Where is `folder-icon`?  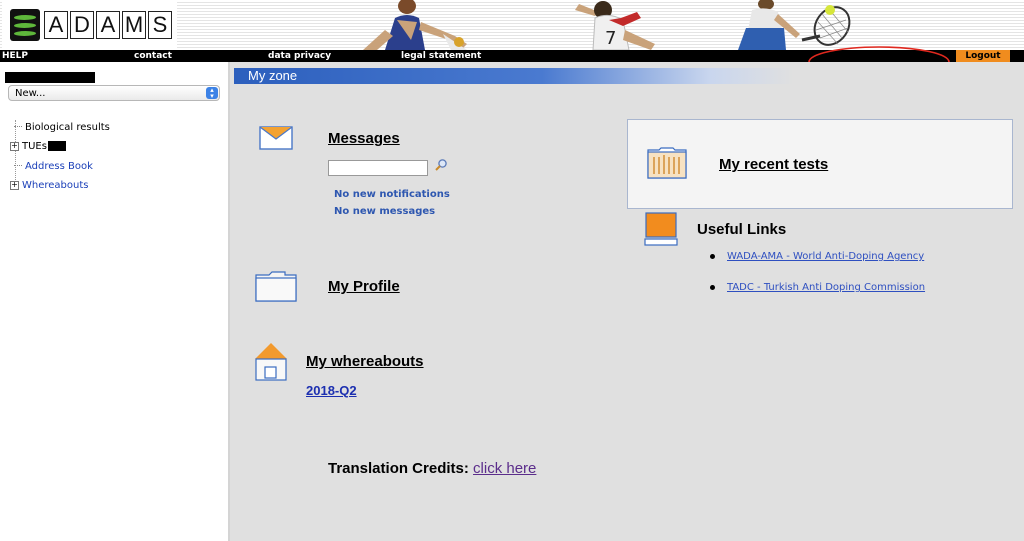
folder-icon is located at coordinates (276, 286).